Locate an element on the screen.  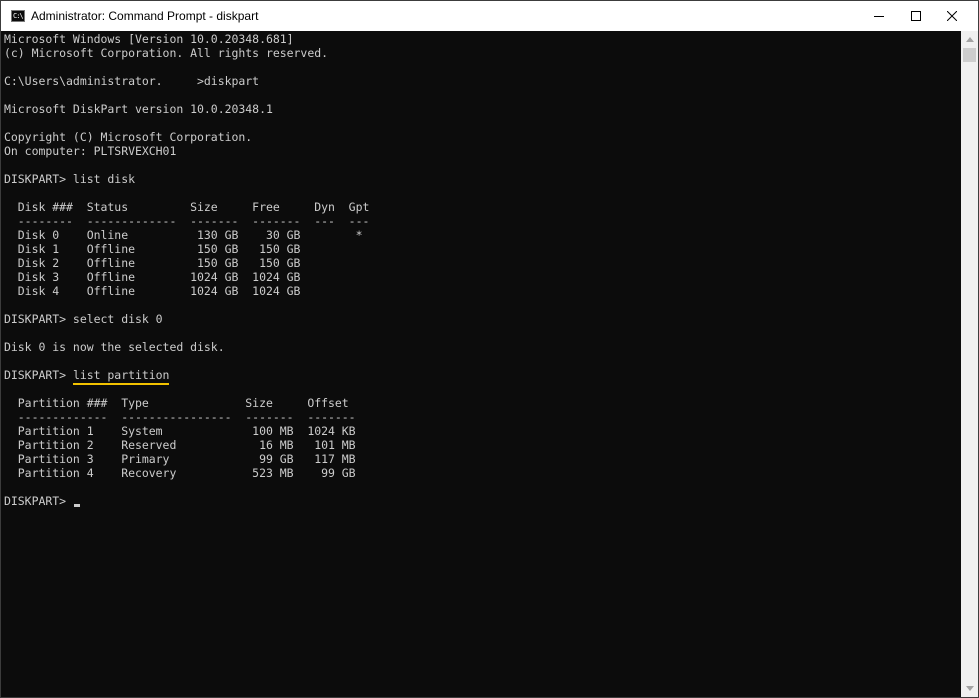
cmd-icon: C:\ is located at coordinates (18, 16).